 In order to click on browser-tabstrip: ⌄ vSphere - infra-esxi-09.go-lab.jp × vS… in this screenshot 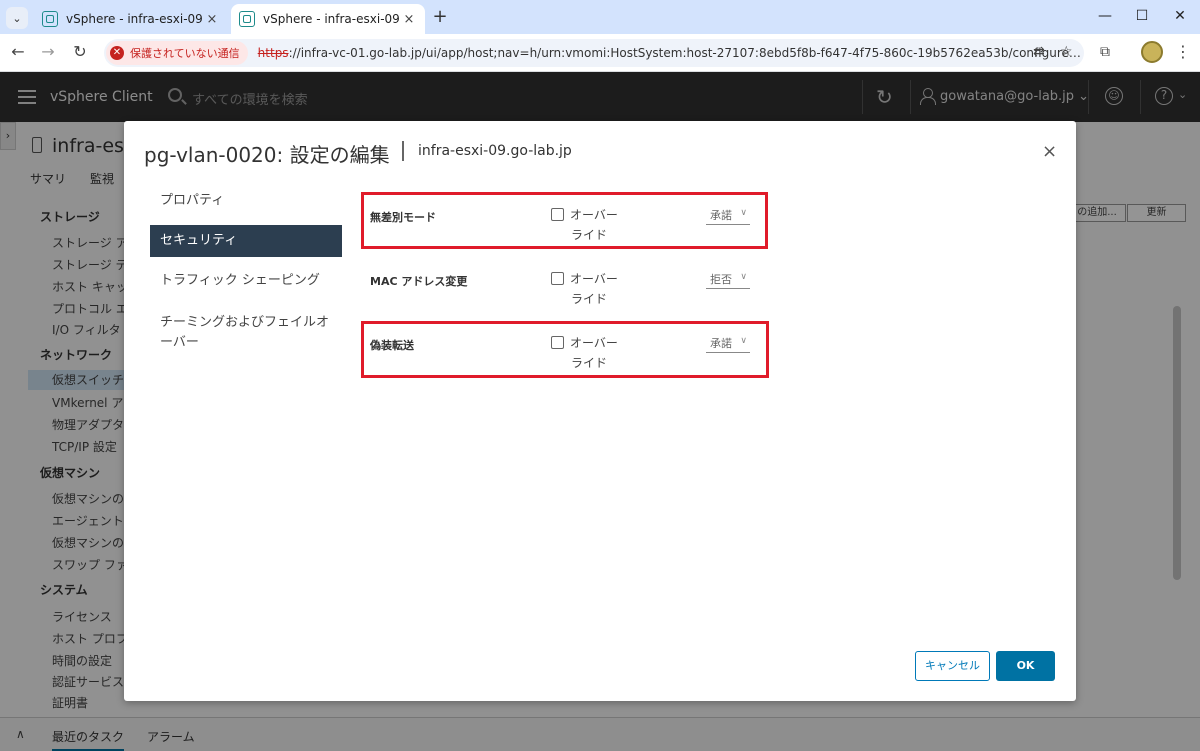, I will do `click(600, 17)`.